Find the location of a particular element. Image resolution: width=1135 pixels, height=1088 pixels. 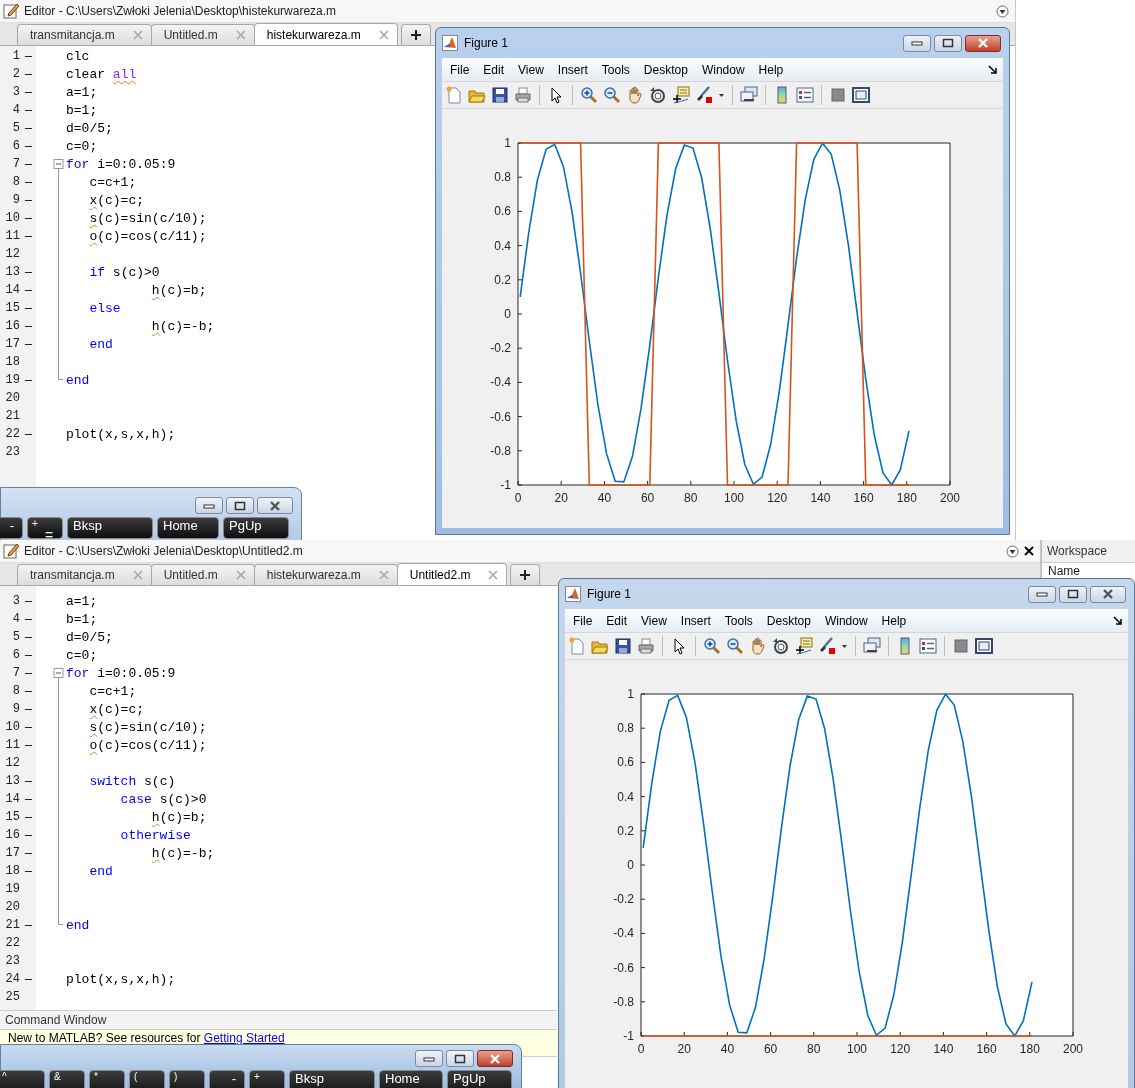

keyboard-key: * is located at coordinates (107, 1079).